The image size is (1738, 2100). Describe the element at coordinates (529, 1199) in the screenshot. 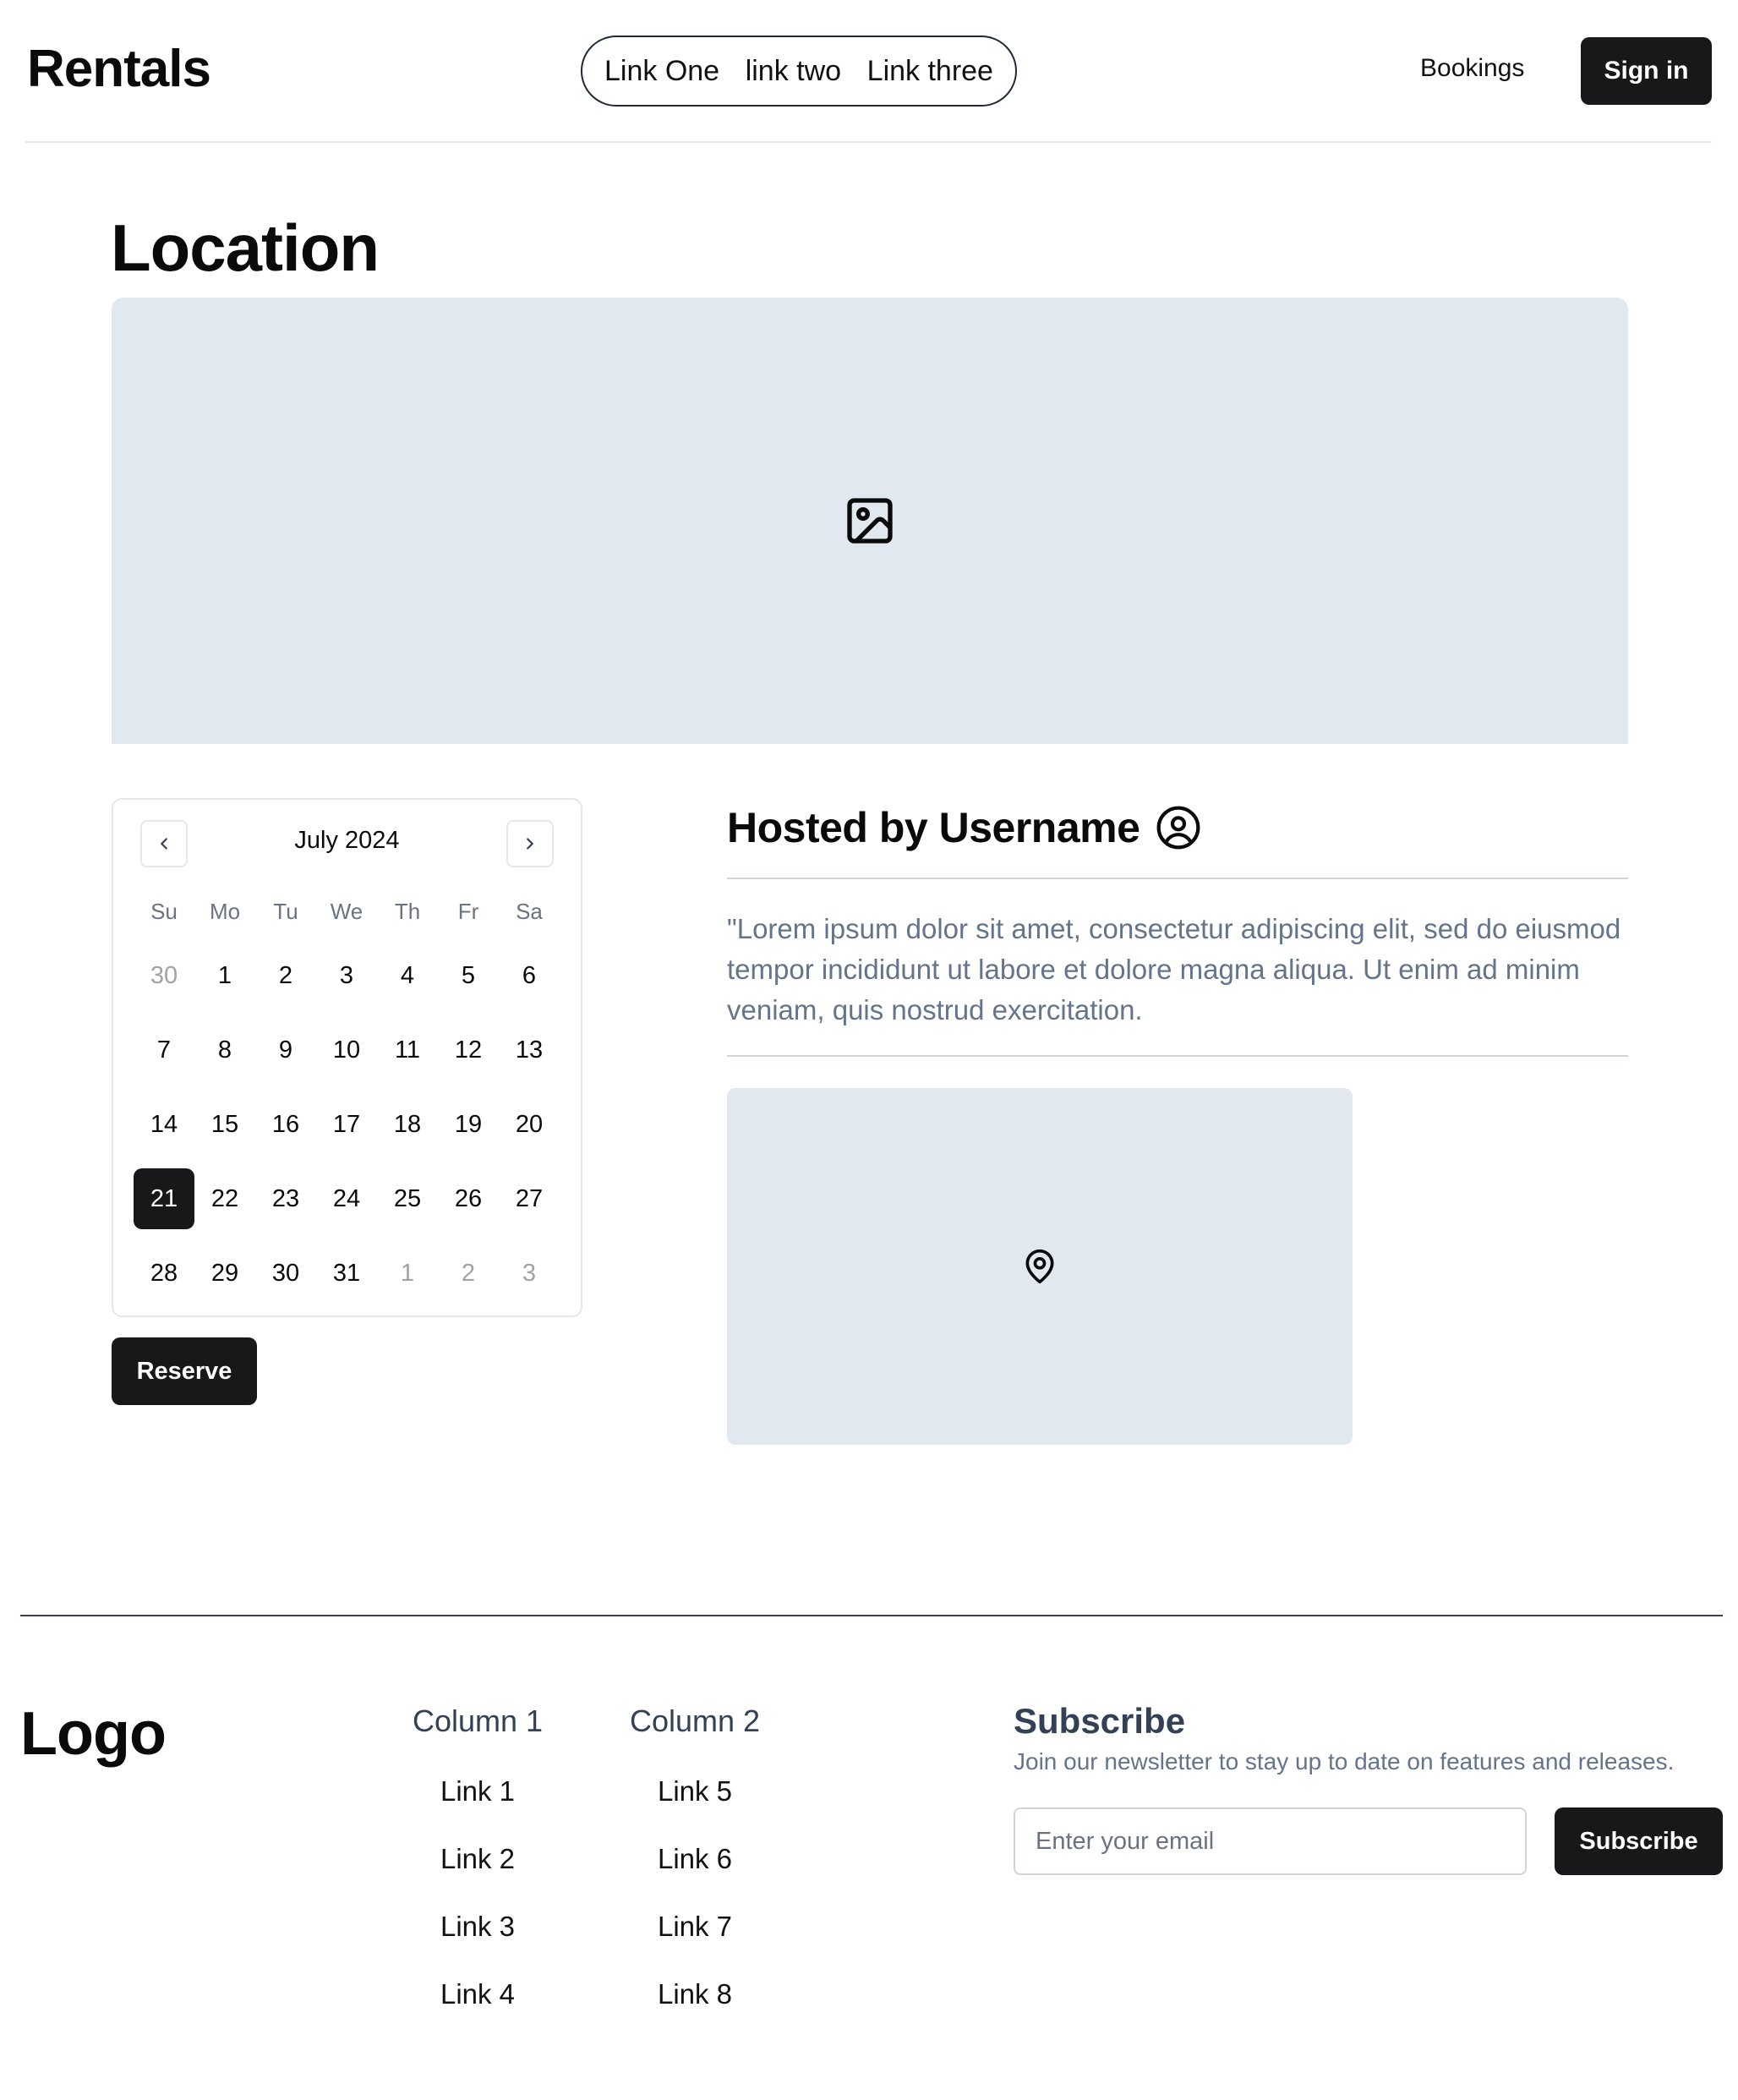

I see `calendar-day: 27` at that location.